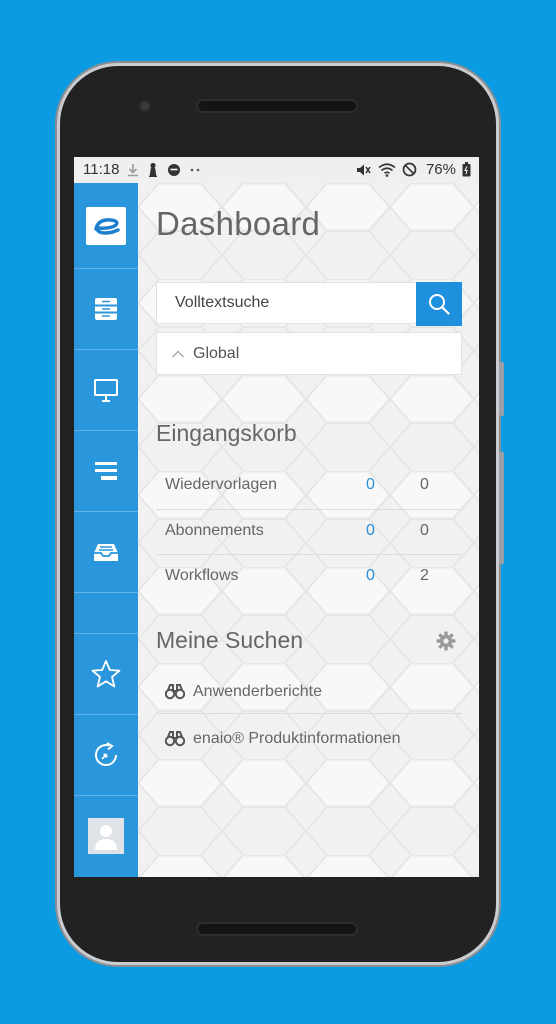  Describe the element at coordinates (202, 575) in the screenshot. I see `inbox-row-label: Workflows` at that location.